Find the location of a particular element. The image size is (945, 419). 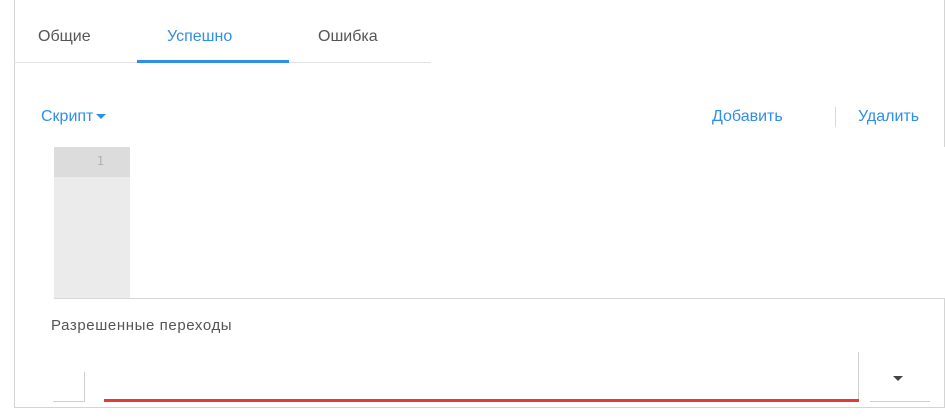

transitions-checkbox is located at coordinates (69, 387).